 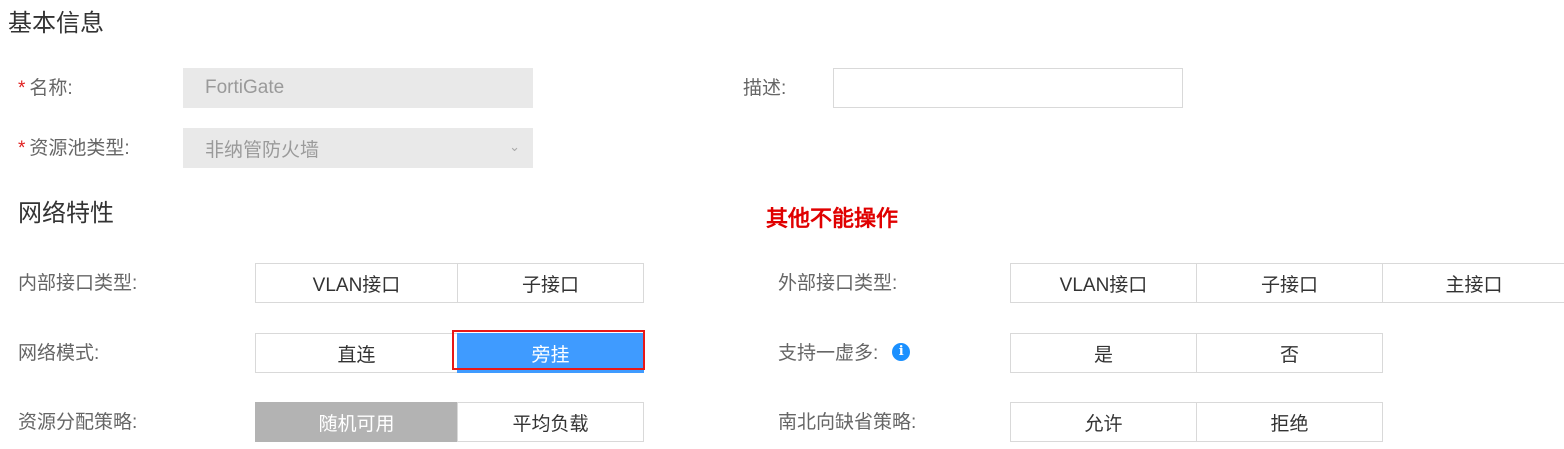 What do you see at coordinates (245, 87) in the screenshot?
I see `name-input-value: FortiGate` at bounding box center [245, 87].